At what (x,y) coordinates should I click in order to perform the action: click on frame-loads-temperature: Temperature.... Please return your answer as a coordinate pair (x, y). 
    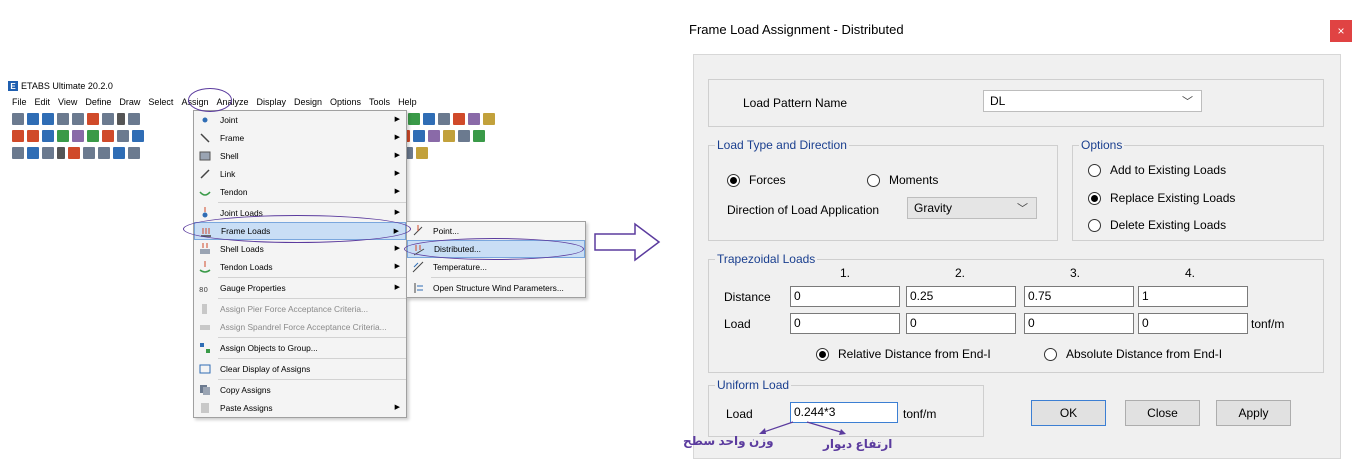
    Looking at the image, I should click on (496, 267).